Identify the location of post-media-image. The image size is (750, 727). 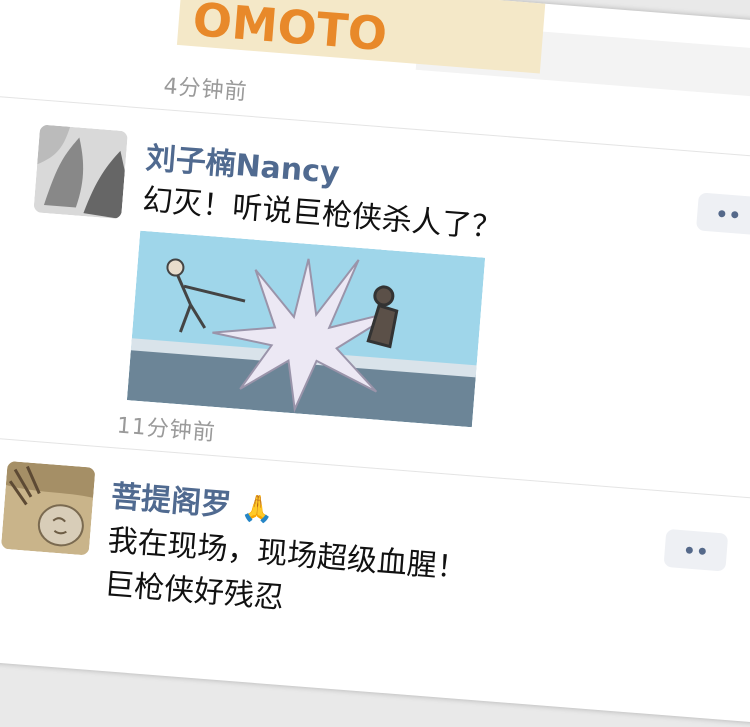
(306, 329).